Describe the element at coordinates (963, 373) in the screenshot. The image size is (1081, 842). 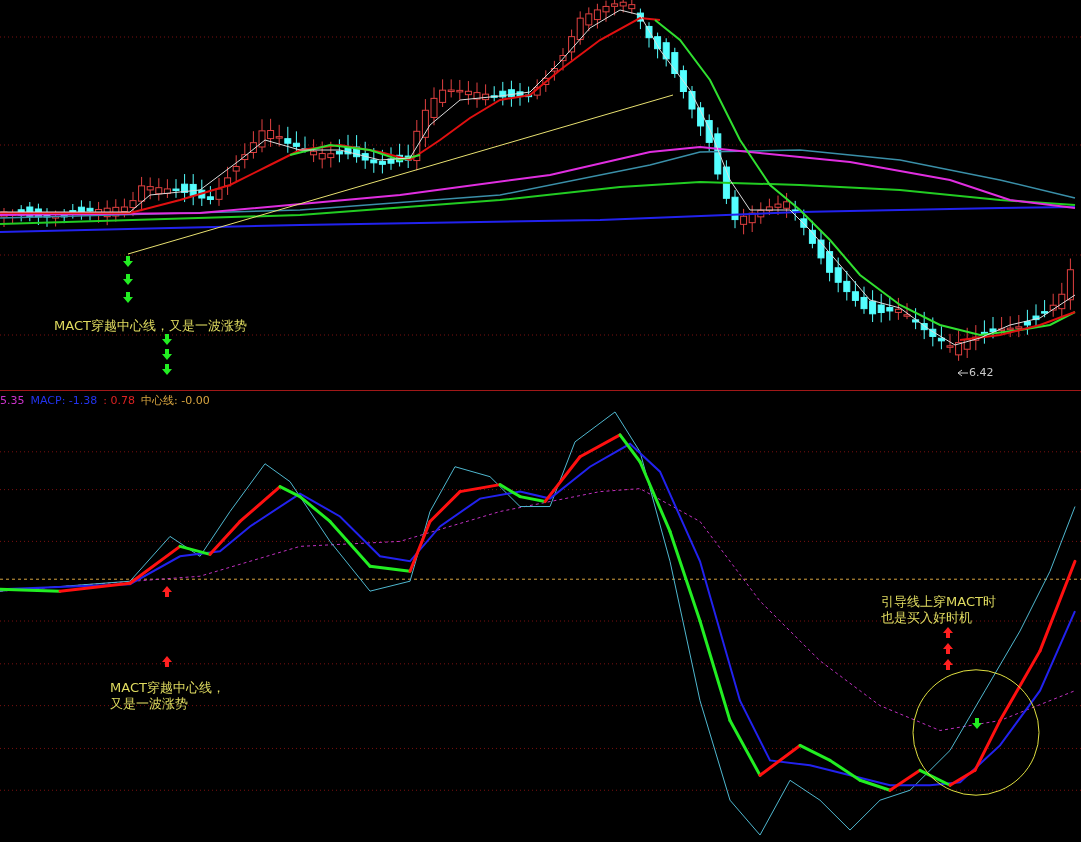
I see `low-price-leader-line` at that location.